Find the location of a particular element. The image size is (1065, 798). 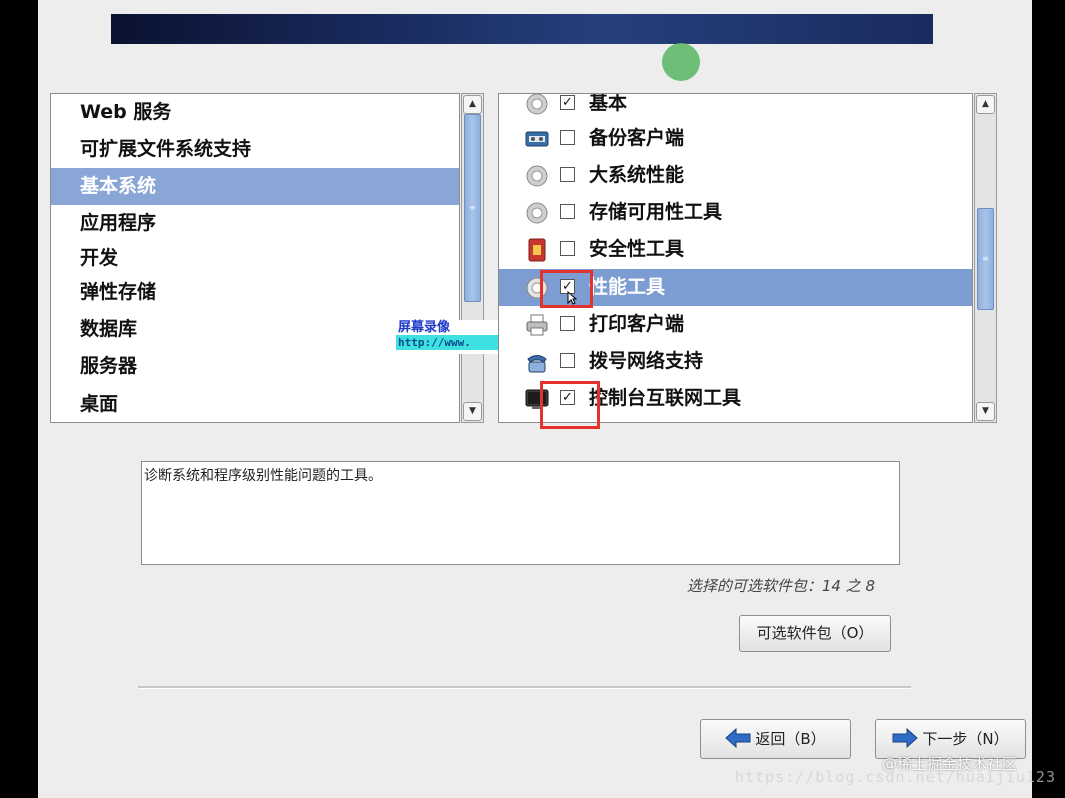

package-label: 大系统性能 is located at coordinates (637, 175).